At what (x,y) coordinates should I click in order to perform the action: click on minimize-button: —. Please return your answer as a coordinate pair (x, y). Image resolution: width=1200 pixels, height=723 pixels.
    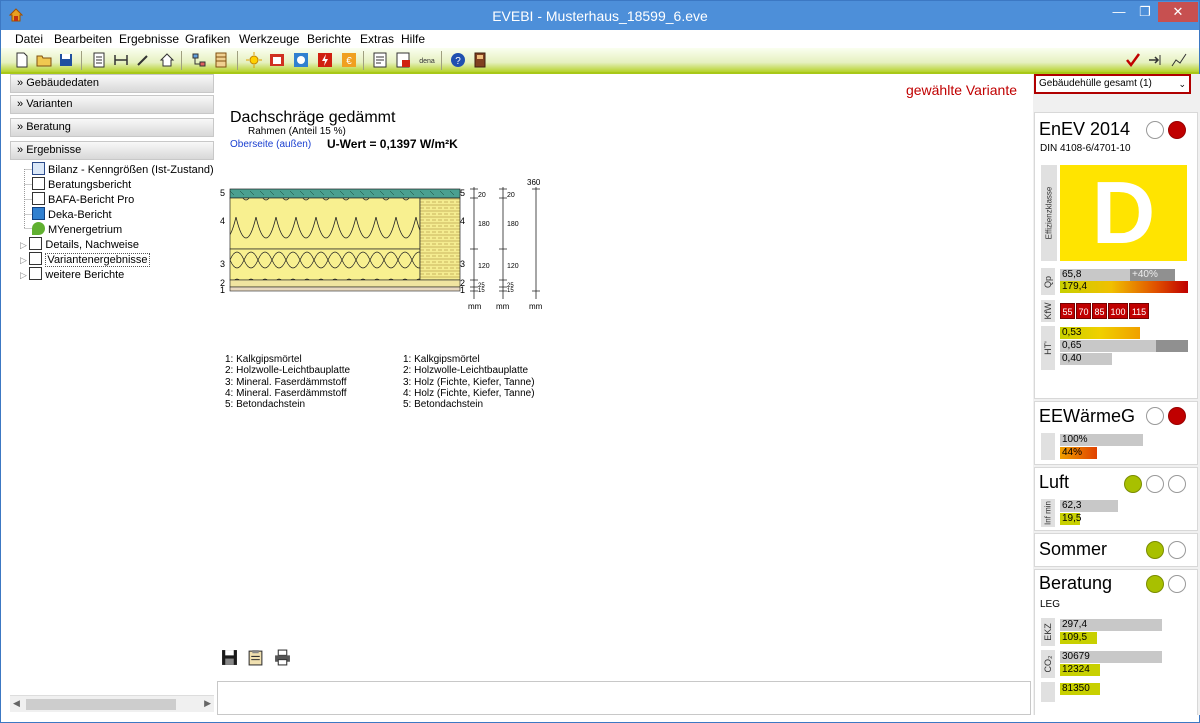
    Looking at the image, I should click on (1119, 12).